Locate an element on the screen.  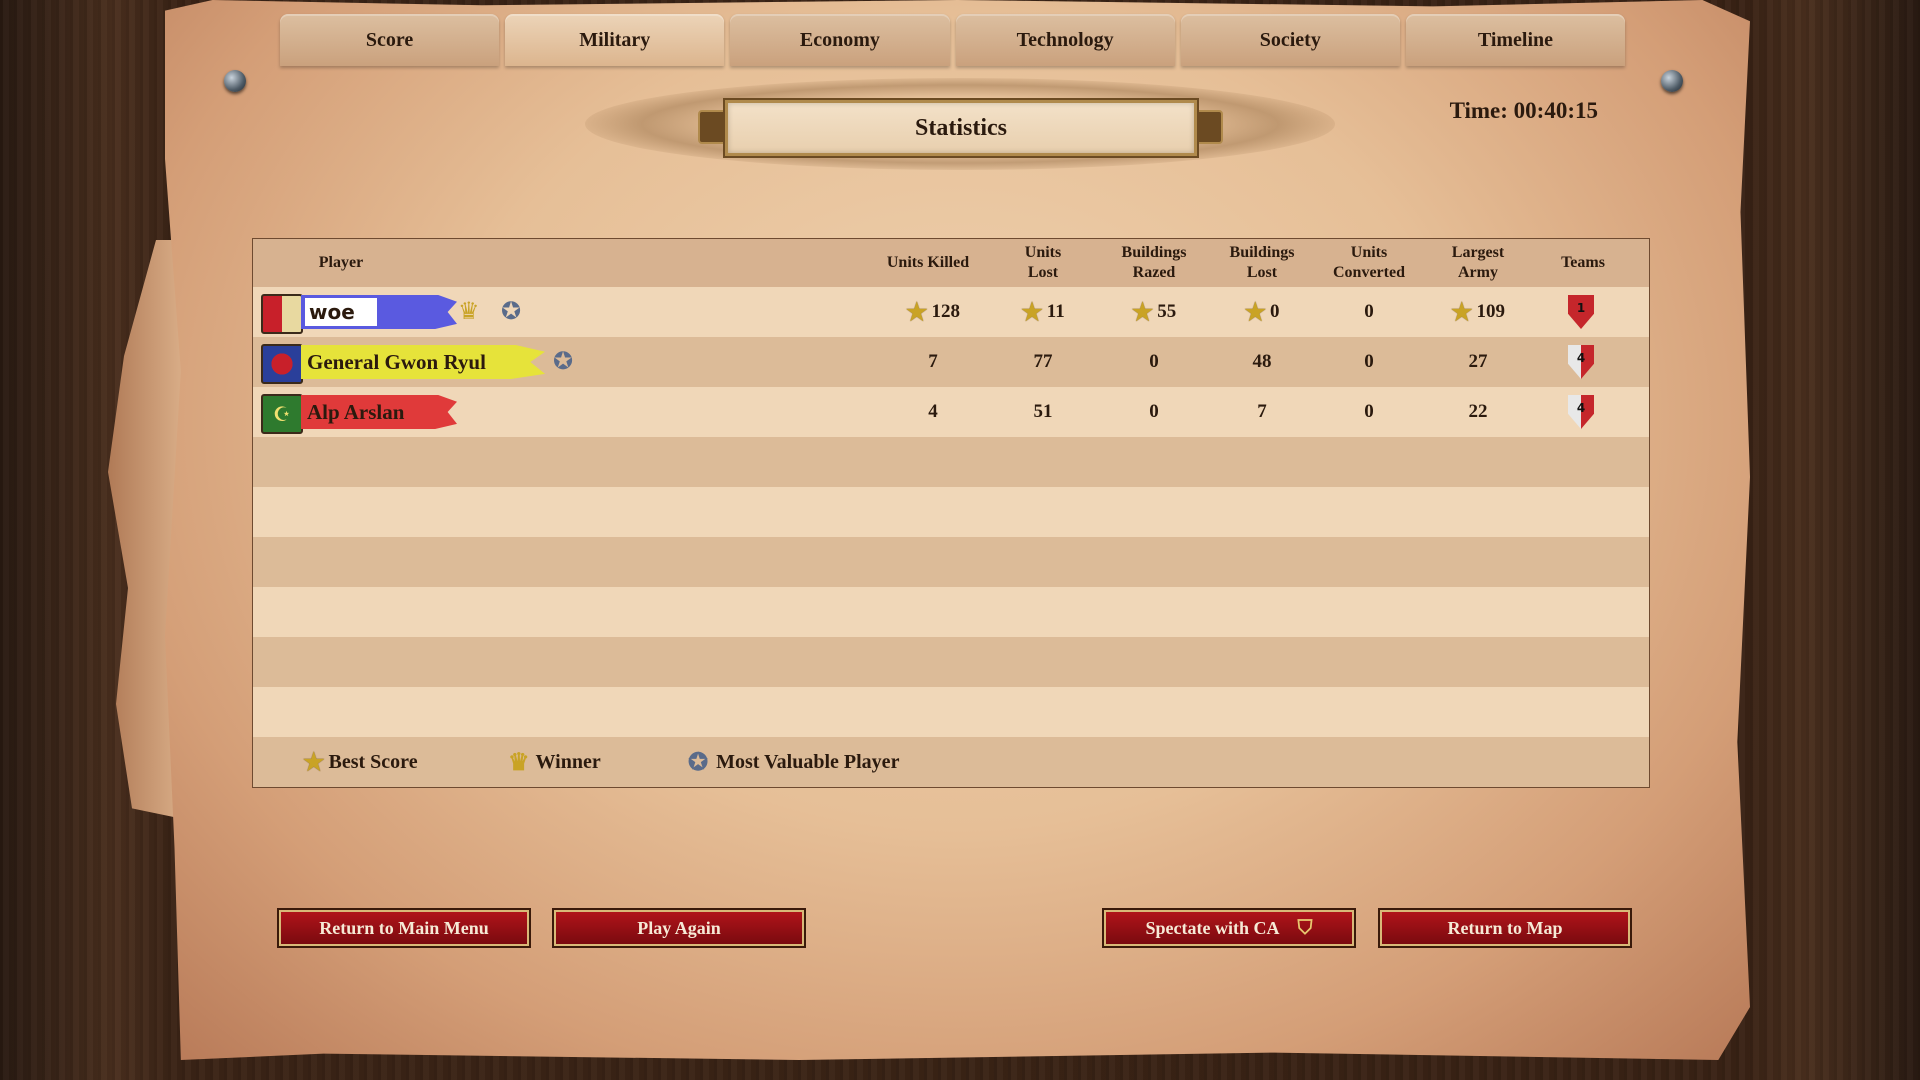
tab-timeline: Timeline is located at coordinates (1515, 40).